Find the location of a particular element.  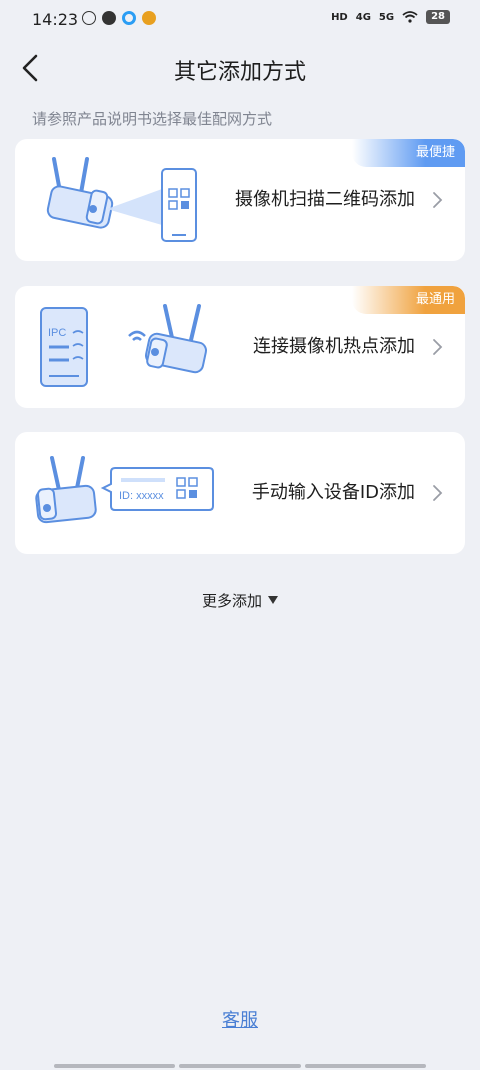

instruction-hint: 请参照产品说明书选择最佳配网方式 is located at coordinates (152, 119).